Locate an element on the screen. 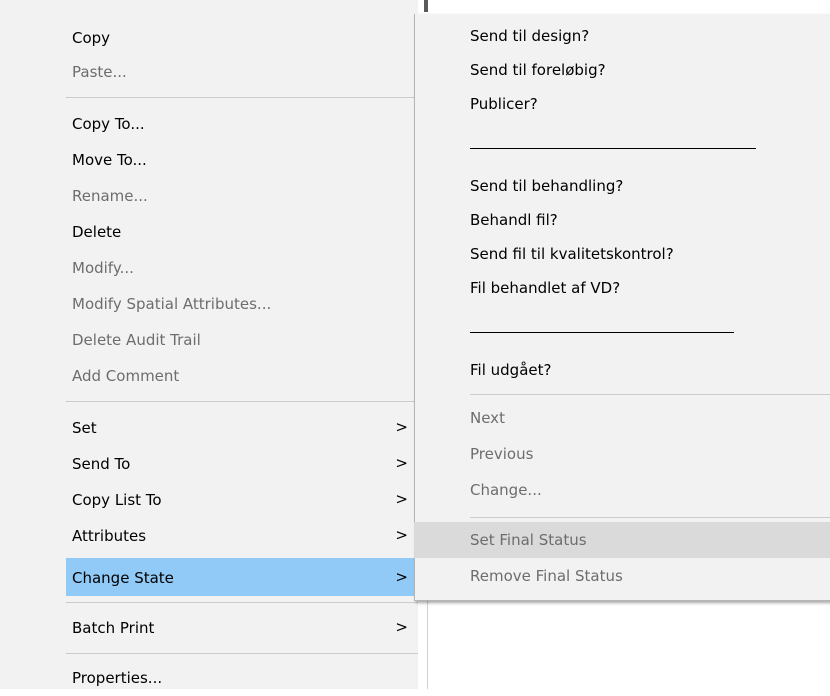 The image size is (830, 696). menu-item-label: Add Comment is located at coordinates (126, 376).